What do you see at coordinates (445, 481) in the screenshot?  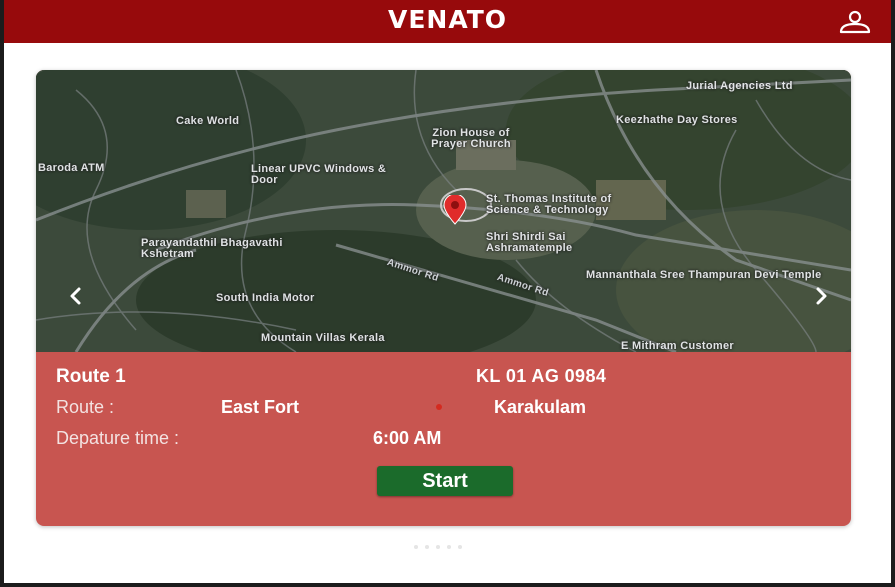 I see `start-button: Start` at bounding box center [445, 481].